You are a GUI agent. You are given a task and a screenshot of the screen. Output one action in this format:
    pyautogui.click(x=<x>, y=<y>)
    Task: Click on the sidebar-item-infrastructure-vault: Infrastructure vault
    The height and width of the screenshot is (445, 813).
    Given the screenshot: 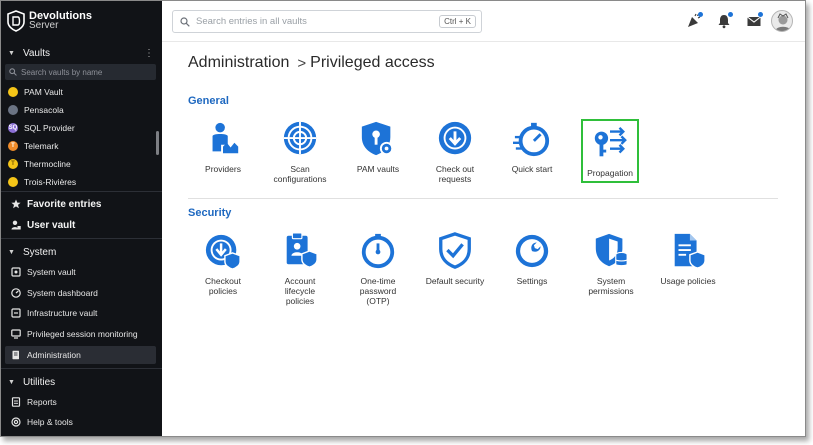 What is the action you would take?
    pyautogui.click(x=81, y=313)
    